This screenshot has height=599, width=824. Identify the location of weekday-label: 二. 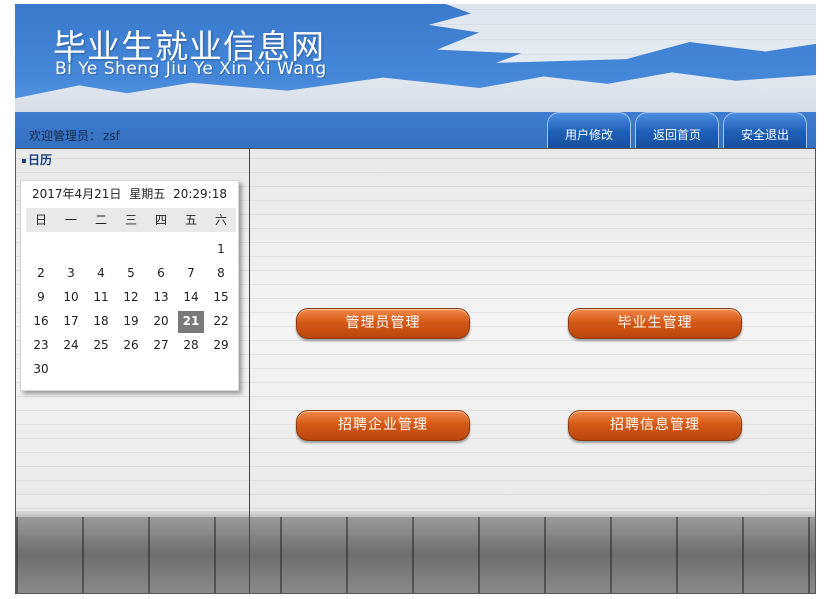
(100, 220).